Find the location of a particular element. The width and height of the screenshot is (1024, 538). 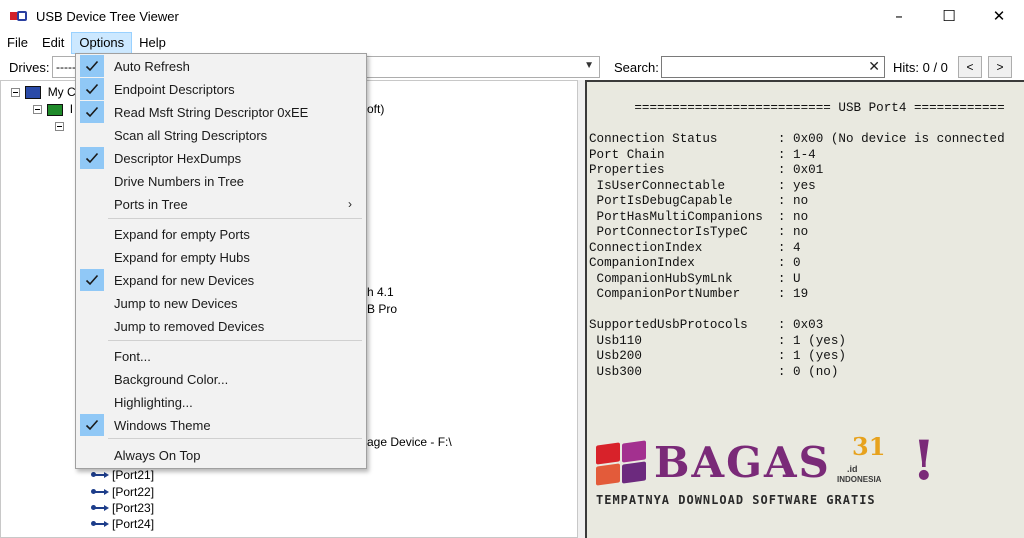

menu-item-label: Jump to removed Devices is located at coordinates (189, 326).